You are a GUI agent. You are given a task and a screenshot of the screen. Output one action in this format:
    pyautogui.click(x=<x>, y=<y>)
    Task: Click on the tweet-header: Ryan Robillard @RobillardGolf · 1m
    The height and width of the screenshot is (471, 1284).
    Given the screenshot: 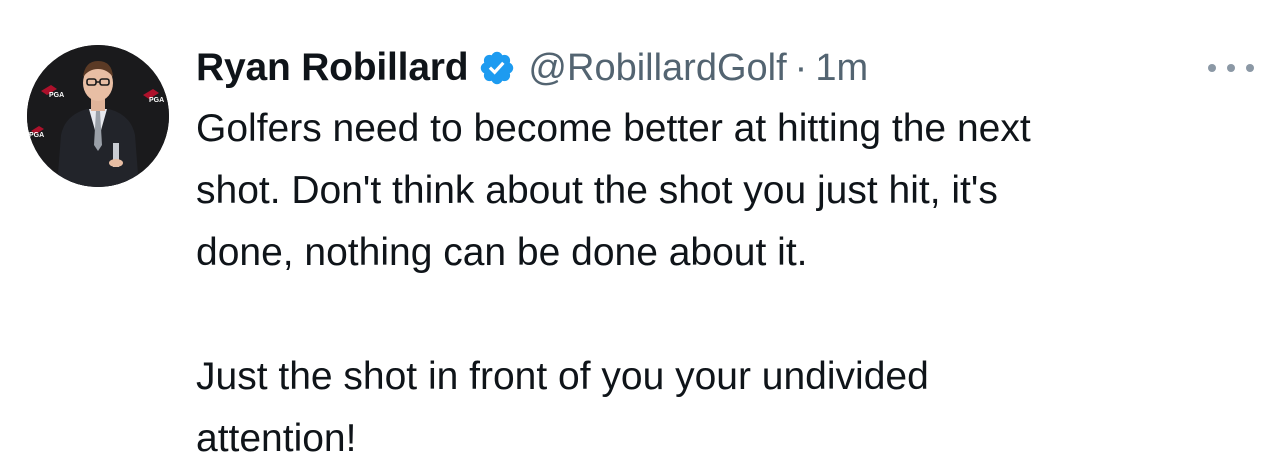 What is the action you would take?
    pyautogui.click(x=532, y=68)
    